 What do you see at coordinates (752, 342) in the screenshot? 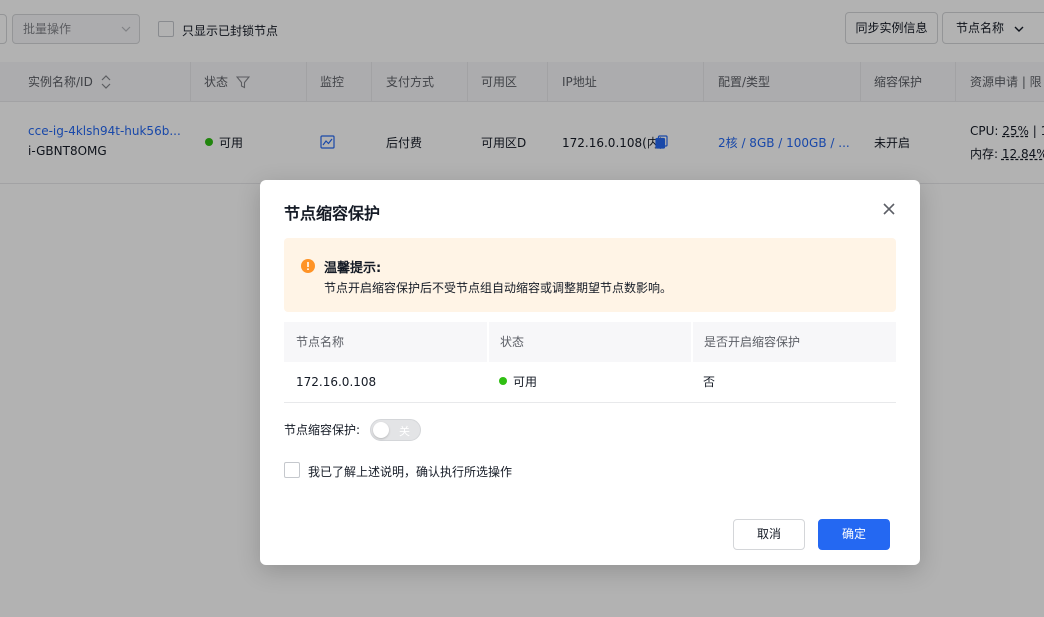
I see `dialog-th-protected: 是否开启缩容保护` at bounding box center [752, 342].